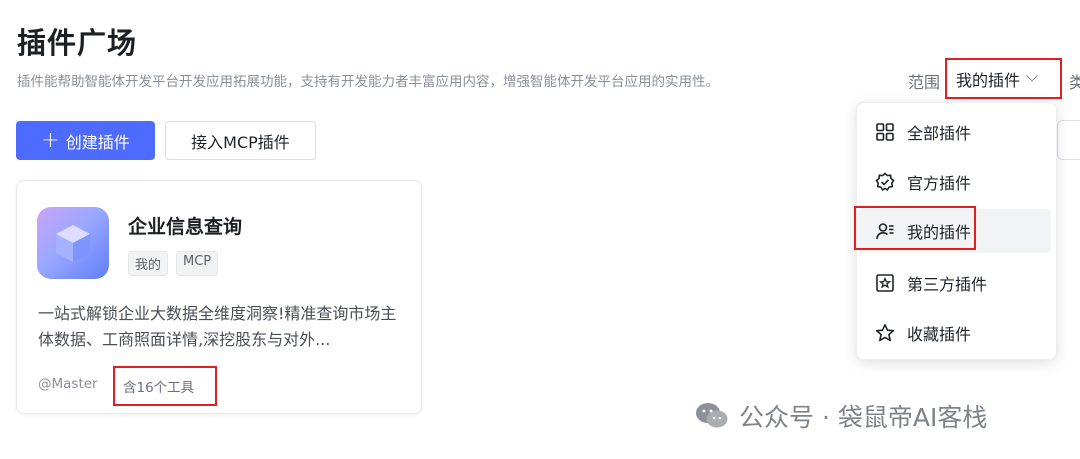 This screenshot has width=1080, height=459. I want to click on plus-icon: +, so click(50, 140).